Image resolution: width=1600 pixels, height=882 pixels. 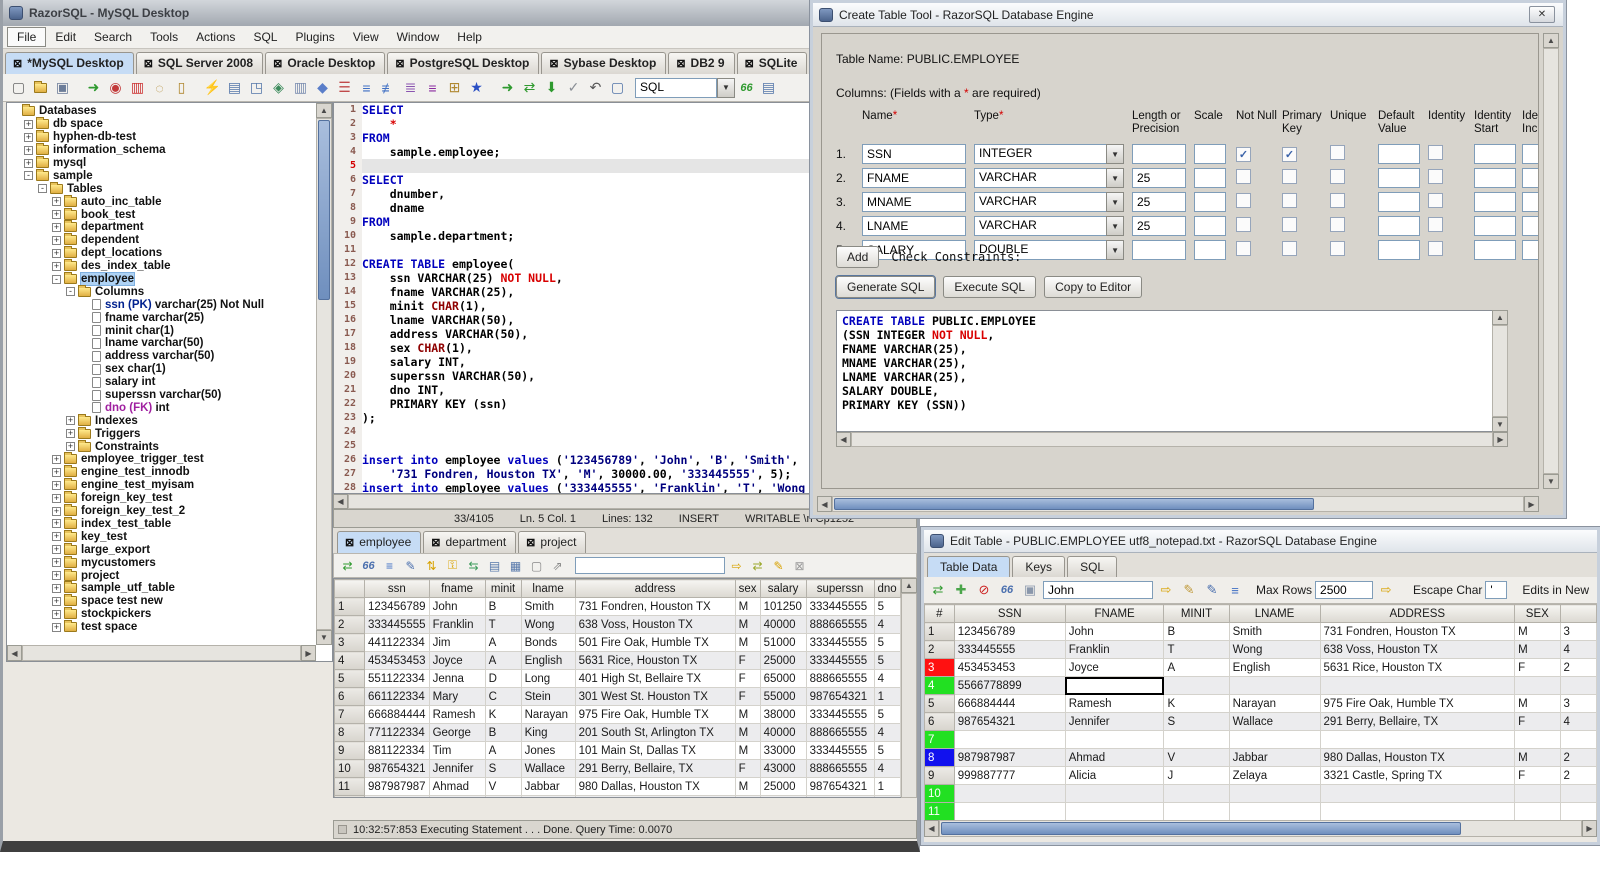 I want to click on cell: 51000, so click(x=783, y=642).